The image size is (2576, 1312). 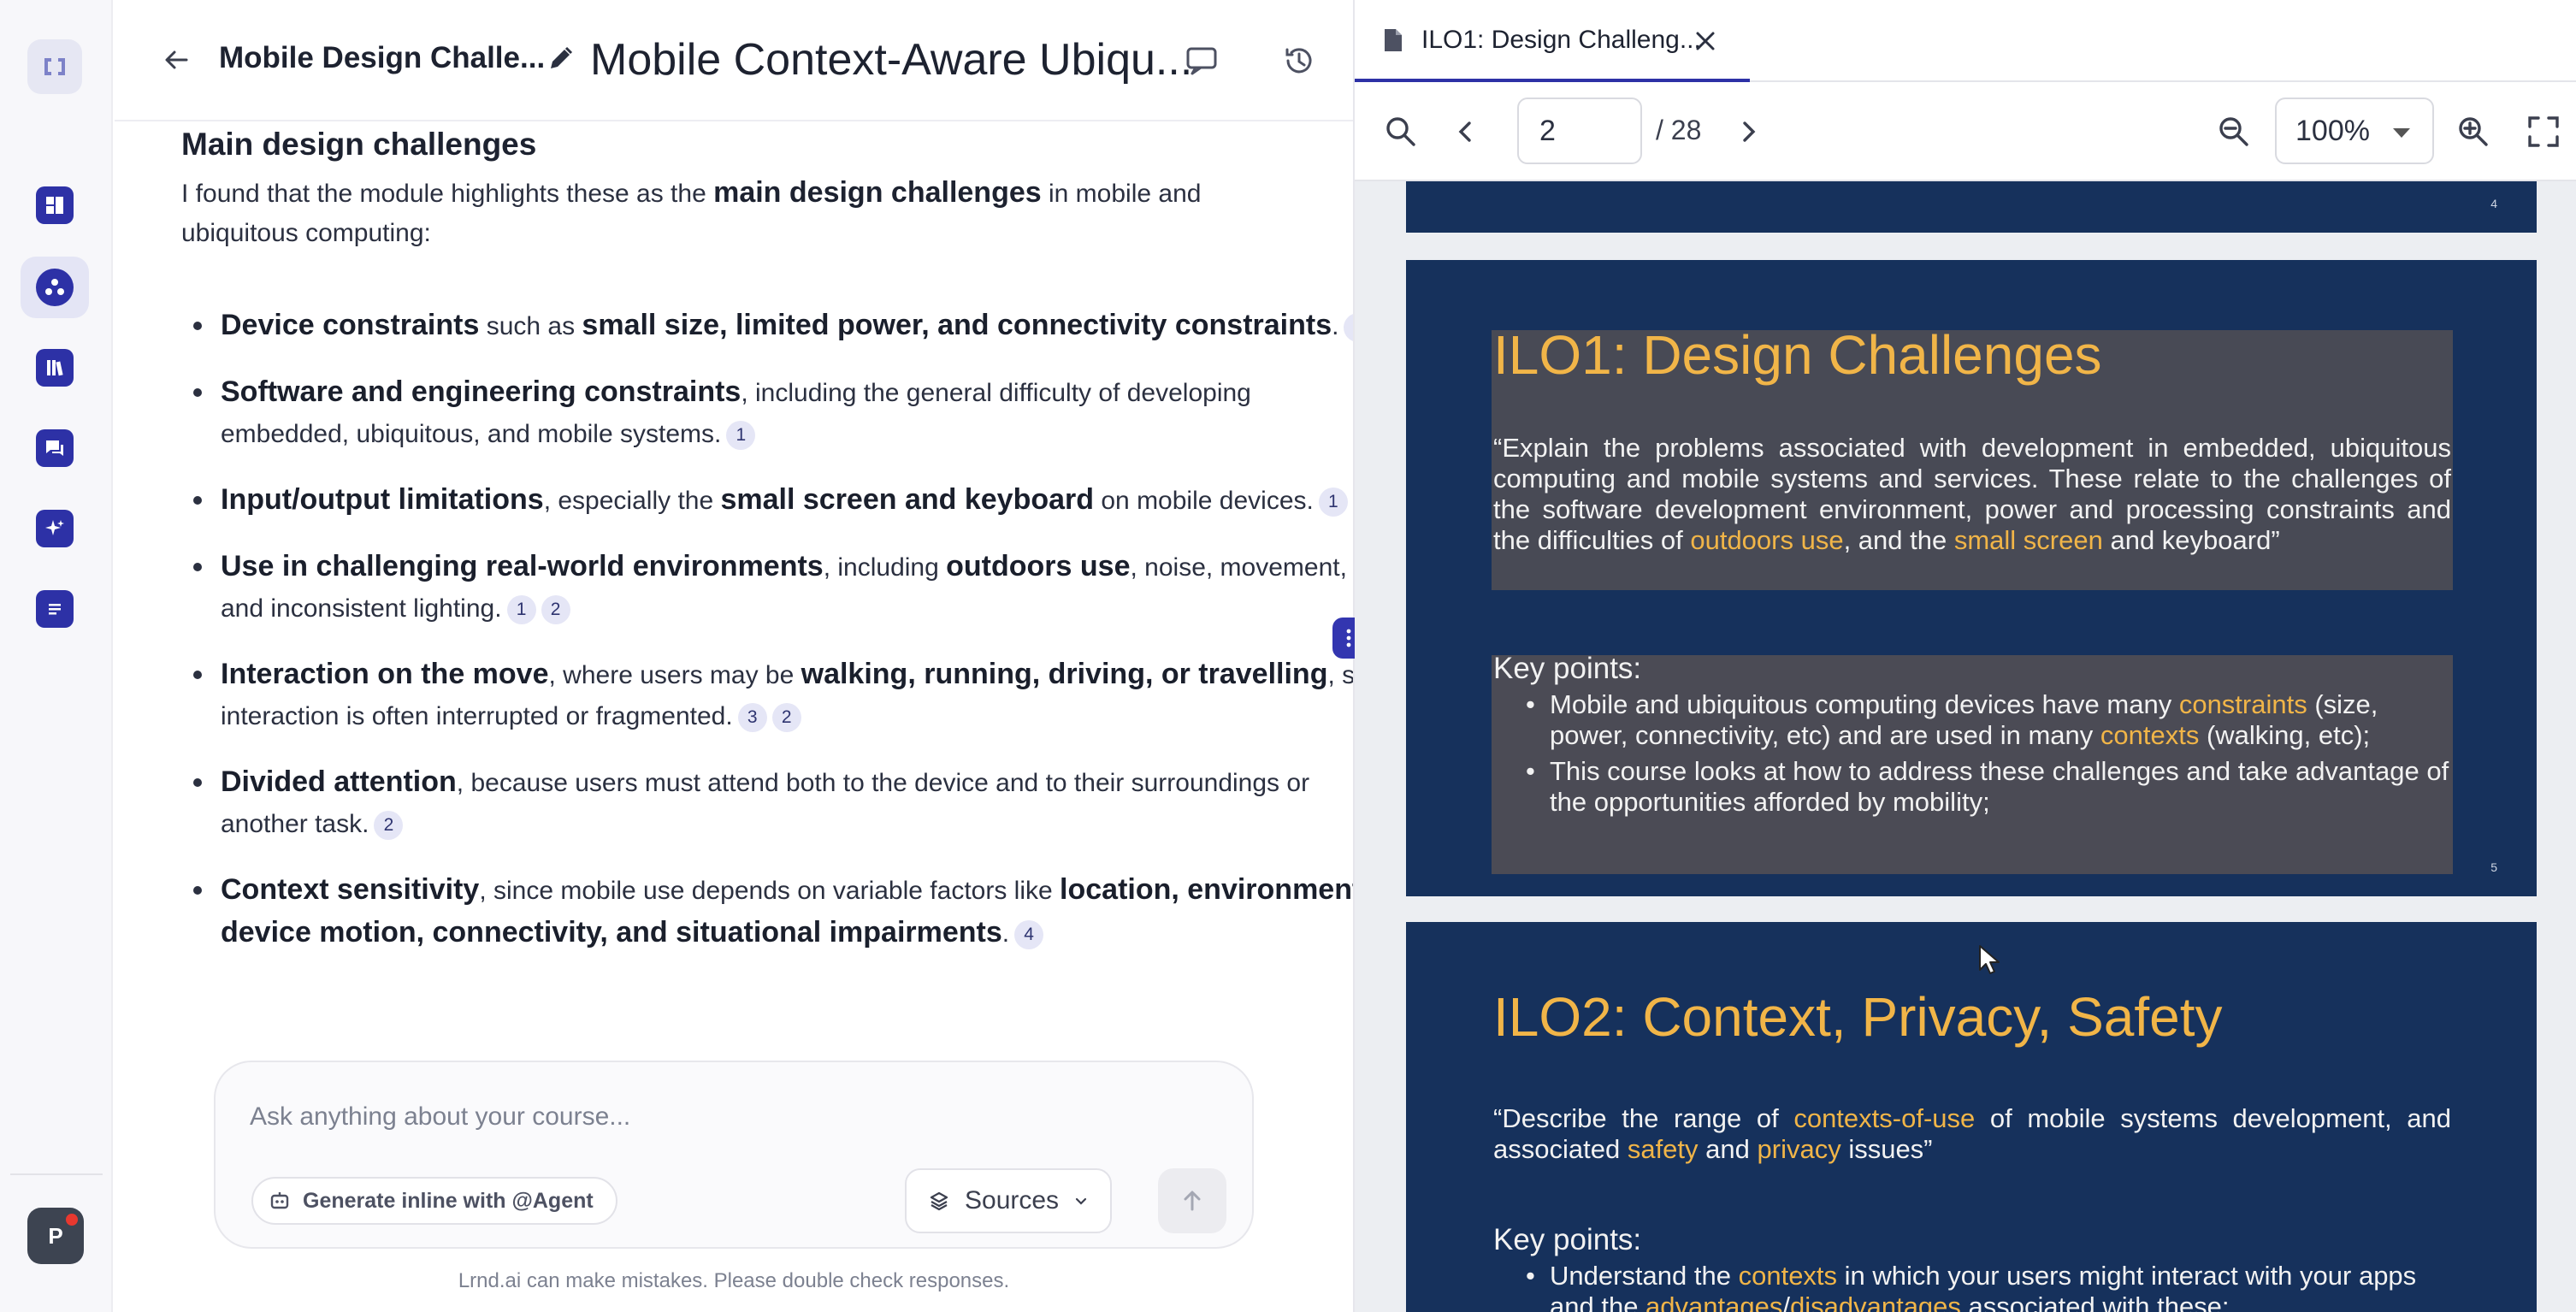 What do you see at coordinates (2332, 130) in the screenshot?
I see `zoom-value: 100%` at bounding box center [2332, 130].